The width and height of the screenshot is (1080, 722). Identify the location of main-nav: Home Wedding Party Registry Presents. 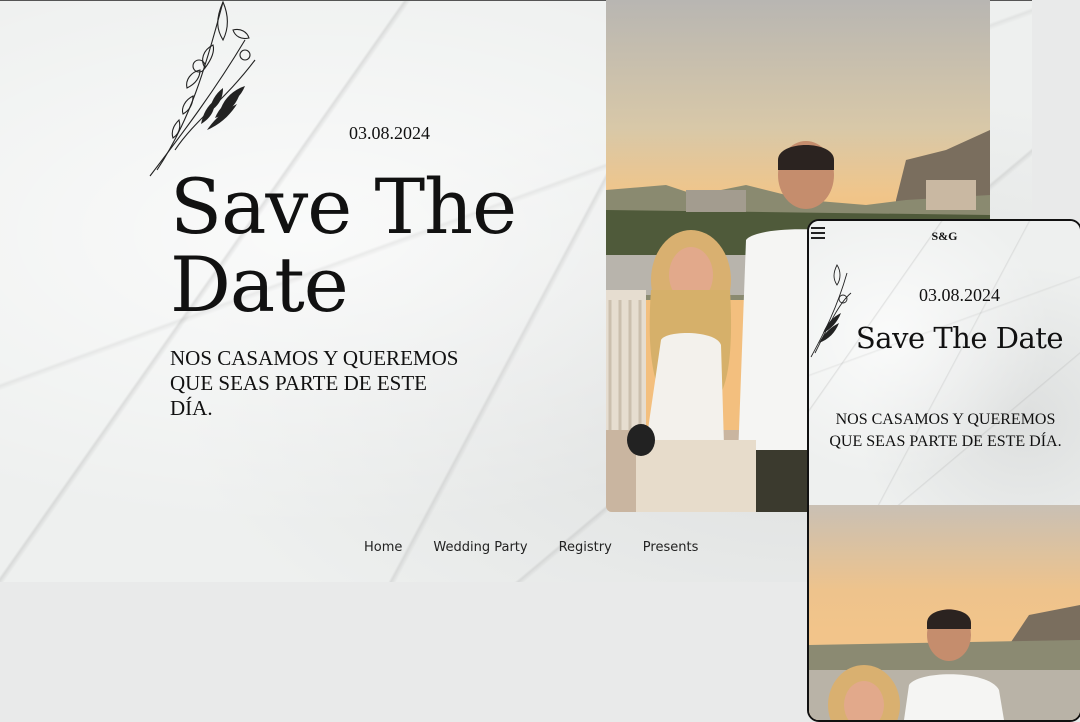
(531, 547).